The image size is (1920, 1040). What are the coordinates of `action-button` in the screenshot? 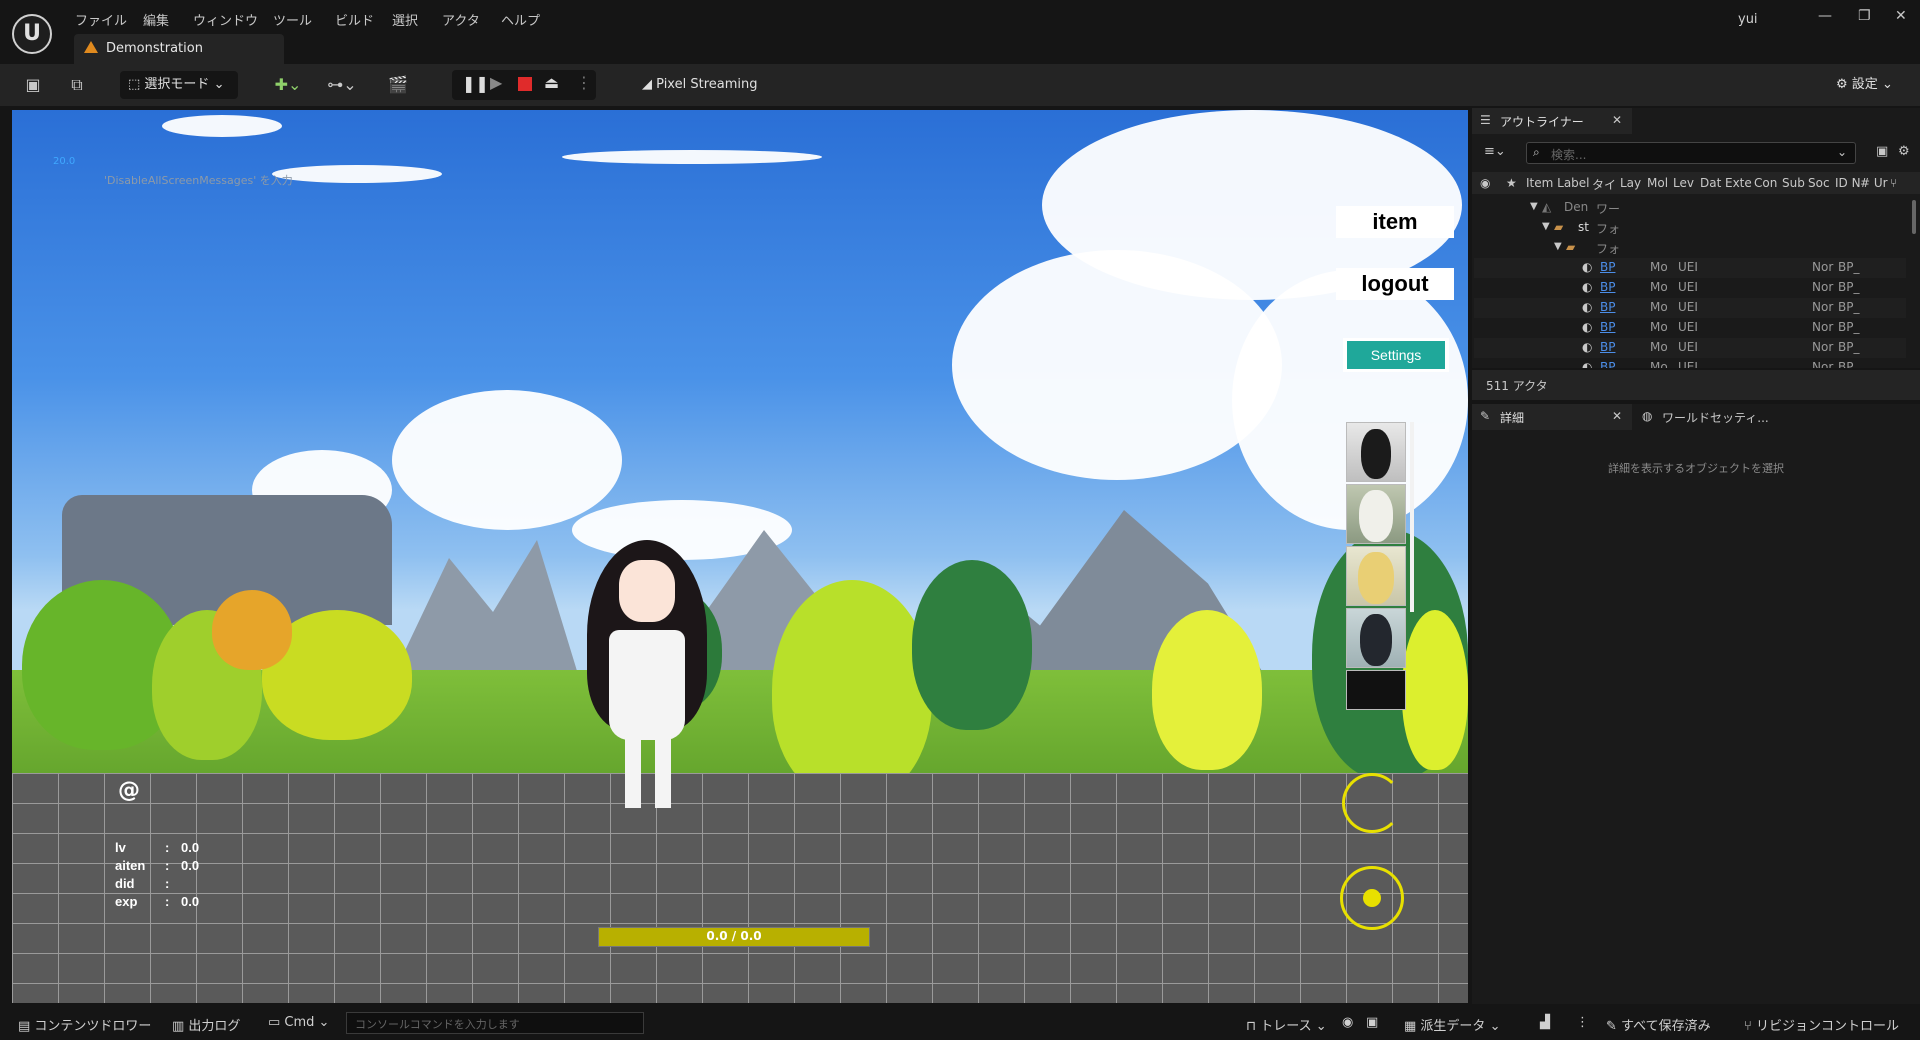 It's located at (1372, 898).